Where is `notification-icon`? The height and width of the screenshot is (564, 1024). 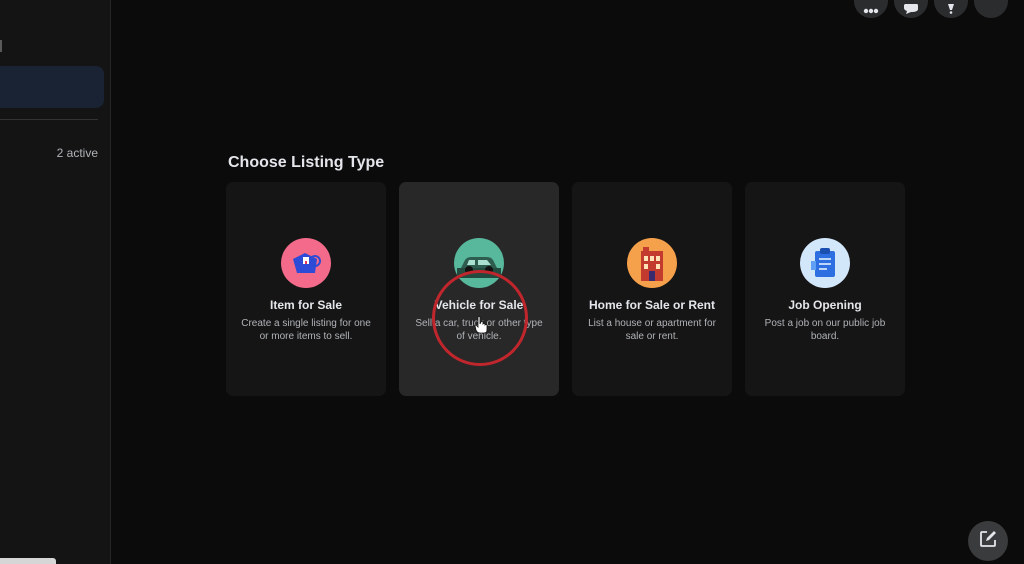 notification-icon is located at coordinates (951, 9).